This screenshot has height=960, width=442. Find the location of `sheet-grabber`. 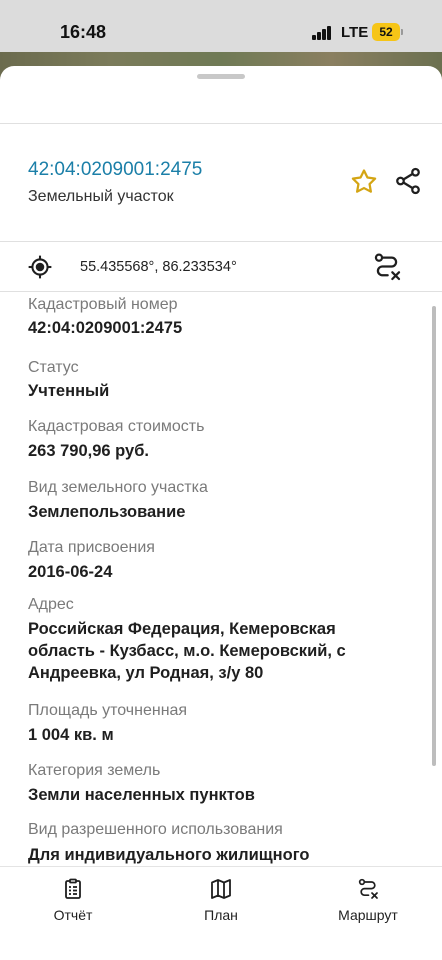

sheet-grabber is located at coordinates (221, 76).